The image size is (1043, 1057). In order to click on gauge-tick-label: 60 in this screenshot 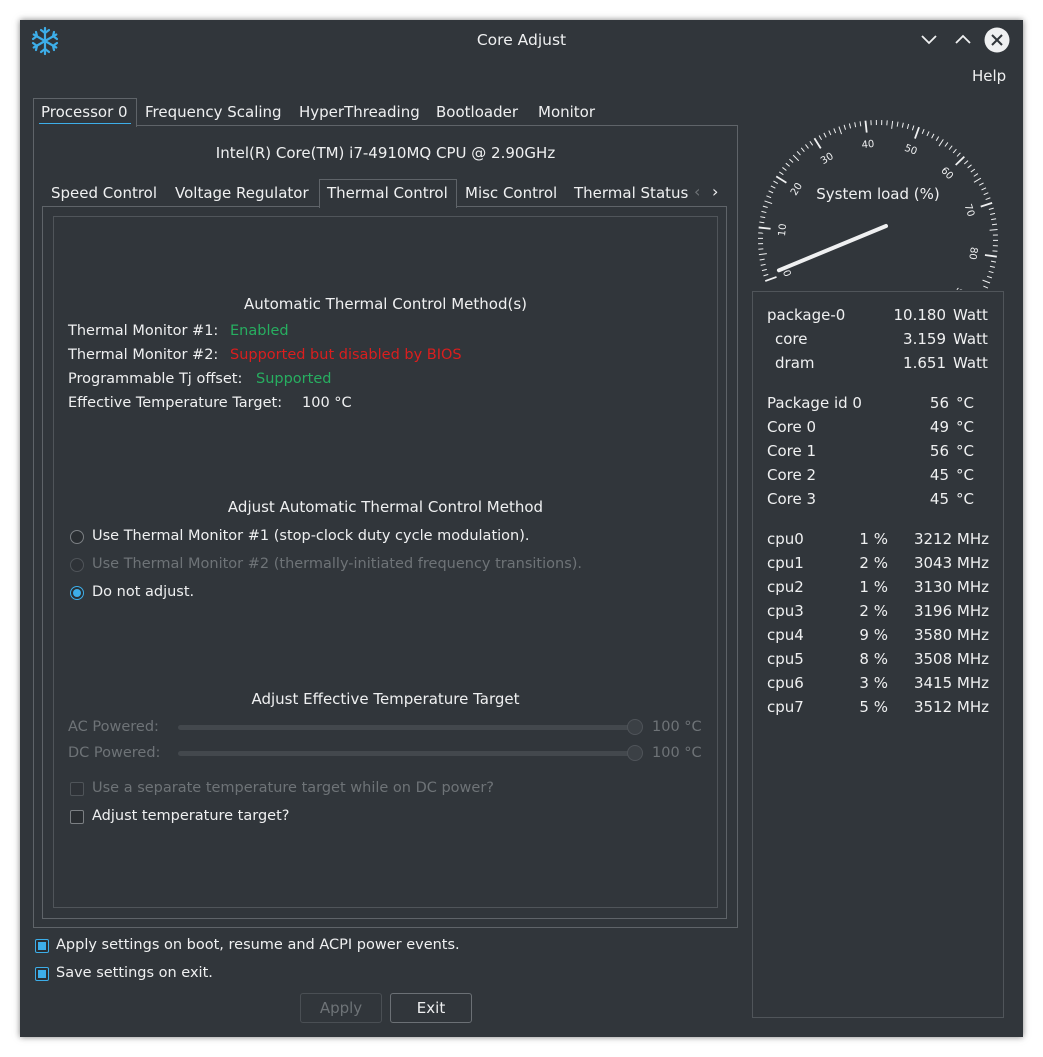, I will do `click(946, 173)`.